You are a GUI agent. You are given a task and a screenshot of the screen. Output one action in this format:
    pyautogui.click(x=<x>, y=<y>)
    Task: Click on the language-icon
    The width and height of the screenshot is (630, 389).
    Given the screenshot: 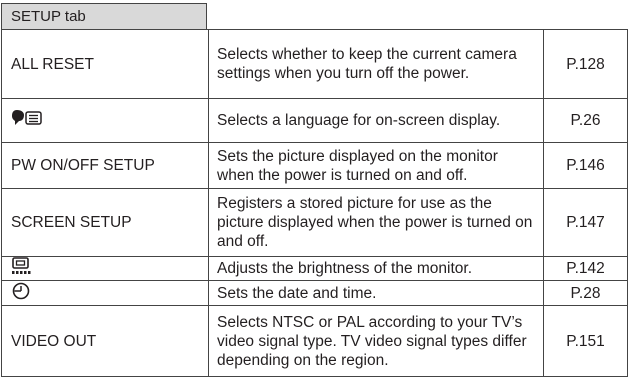 What is the action you would take?
    pyautogui.click(x=28, y=120)
    